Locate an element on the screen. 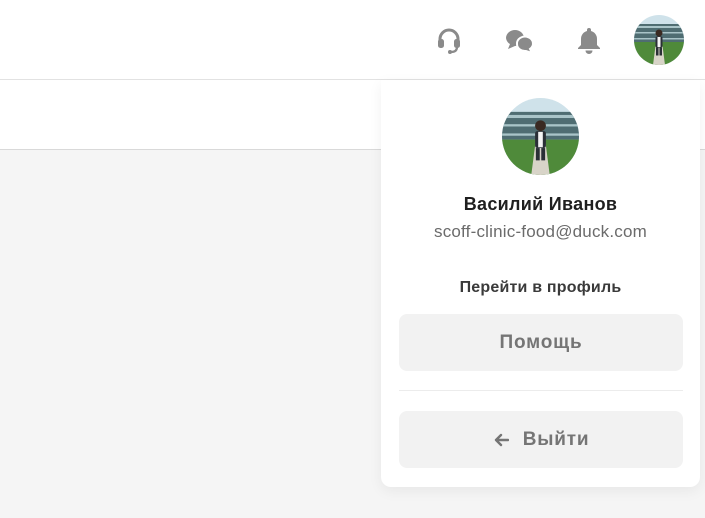  help-button-label: Помощь is located at coordinates (541, 342).